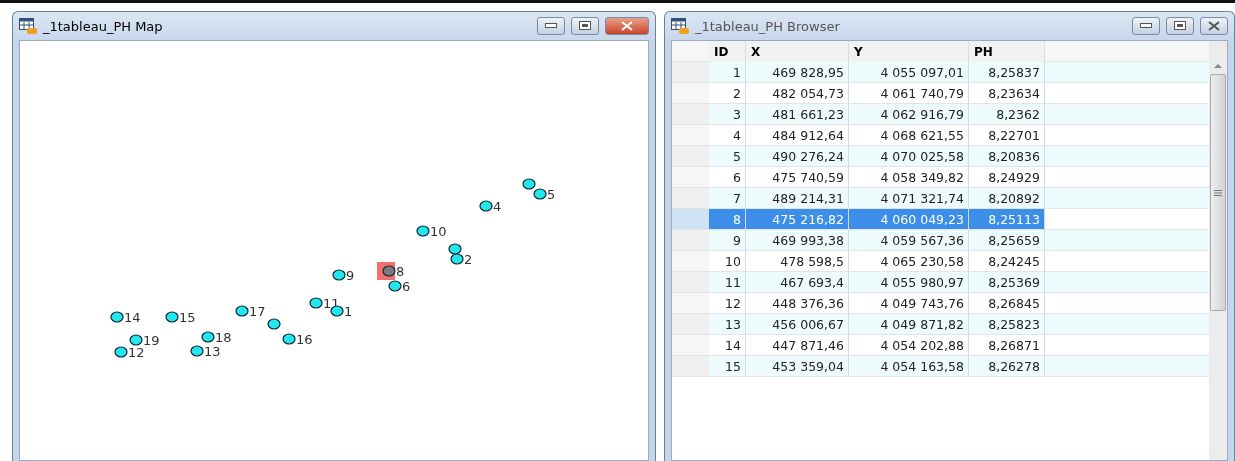  What do you see at coordinates (1006, 72) in the screenshot?
I see `table-cell: 8,25837` at bounding box center [1006, 72].